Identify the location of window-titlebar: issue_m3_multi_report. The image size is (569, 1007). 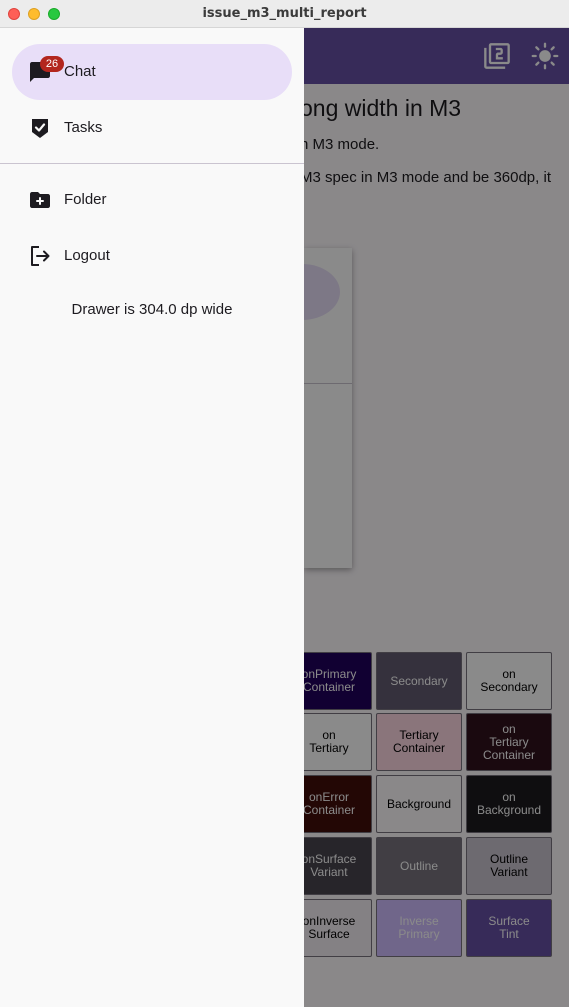
(284, 14).